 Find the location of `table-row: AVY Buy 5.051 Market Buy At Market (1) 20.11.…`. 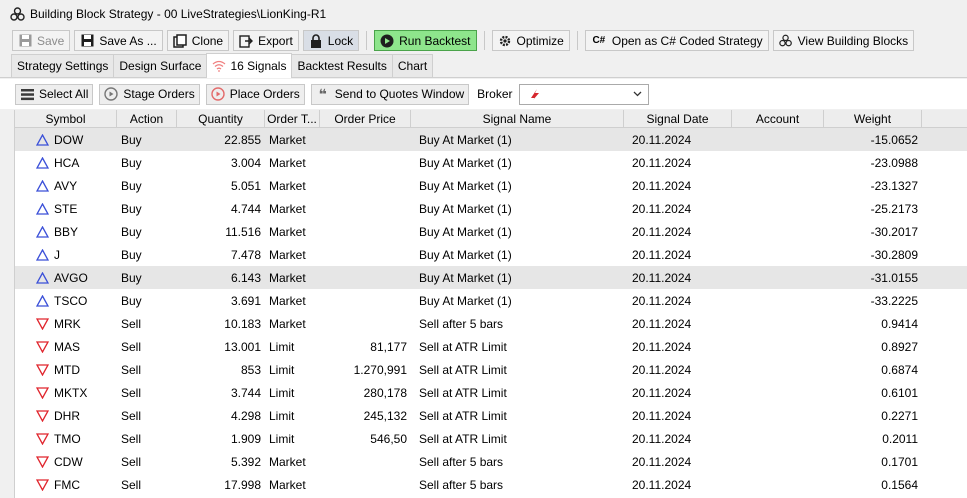

table-row: AVY Buy 5.051 Market Buy At Market (1) 20.11.… is located at coordinates (491, 185).